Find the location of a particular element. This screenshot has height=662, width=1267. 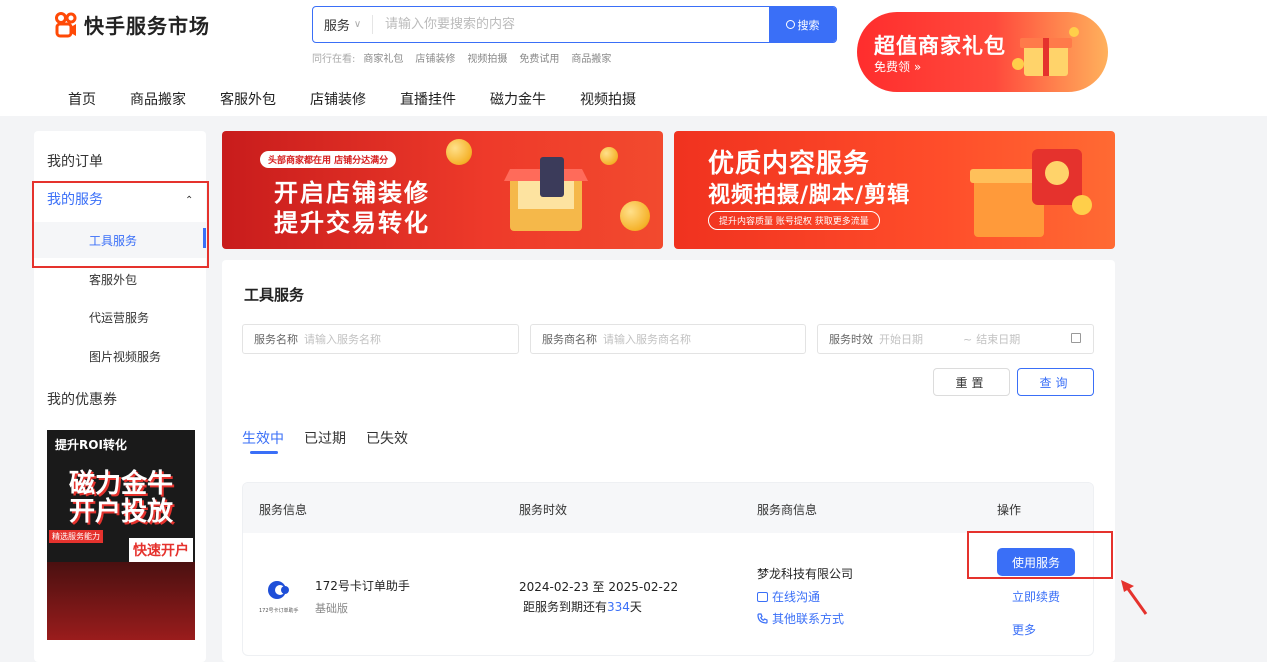

service-time-range-field: 服务时效 开始日期 ~ 结束日期 is located at coordinates (955, 339).